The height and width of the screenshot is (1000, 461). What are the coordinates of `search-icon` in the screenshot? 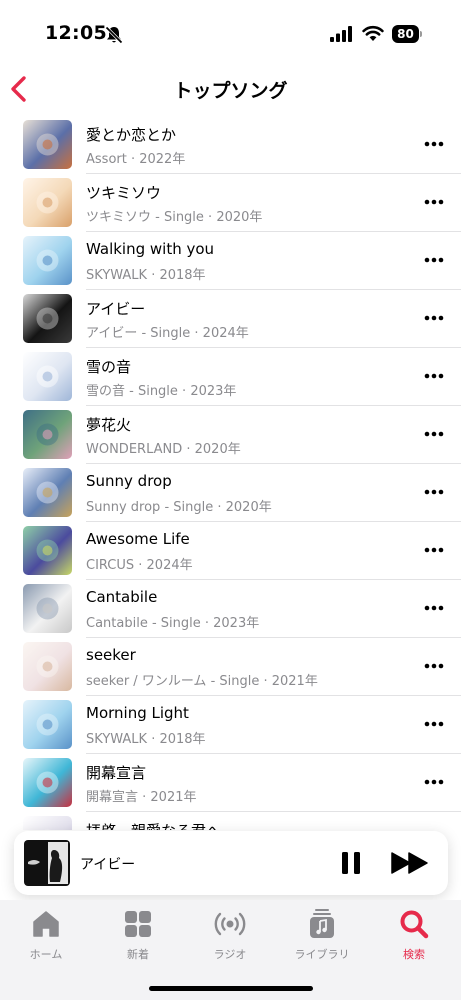 It's located at (414, 924).